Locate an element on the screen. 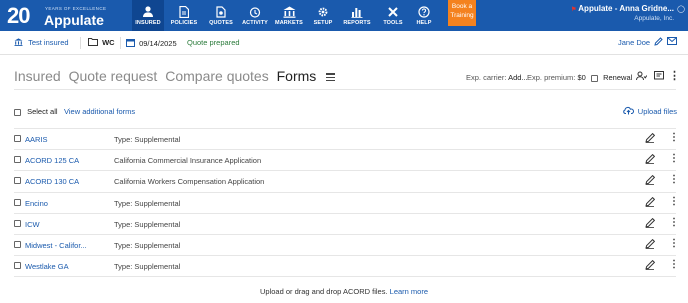  expiring-premium: Exp. premium: $0 is located at coordinates (556, 77).